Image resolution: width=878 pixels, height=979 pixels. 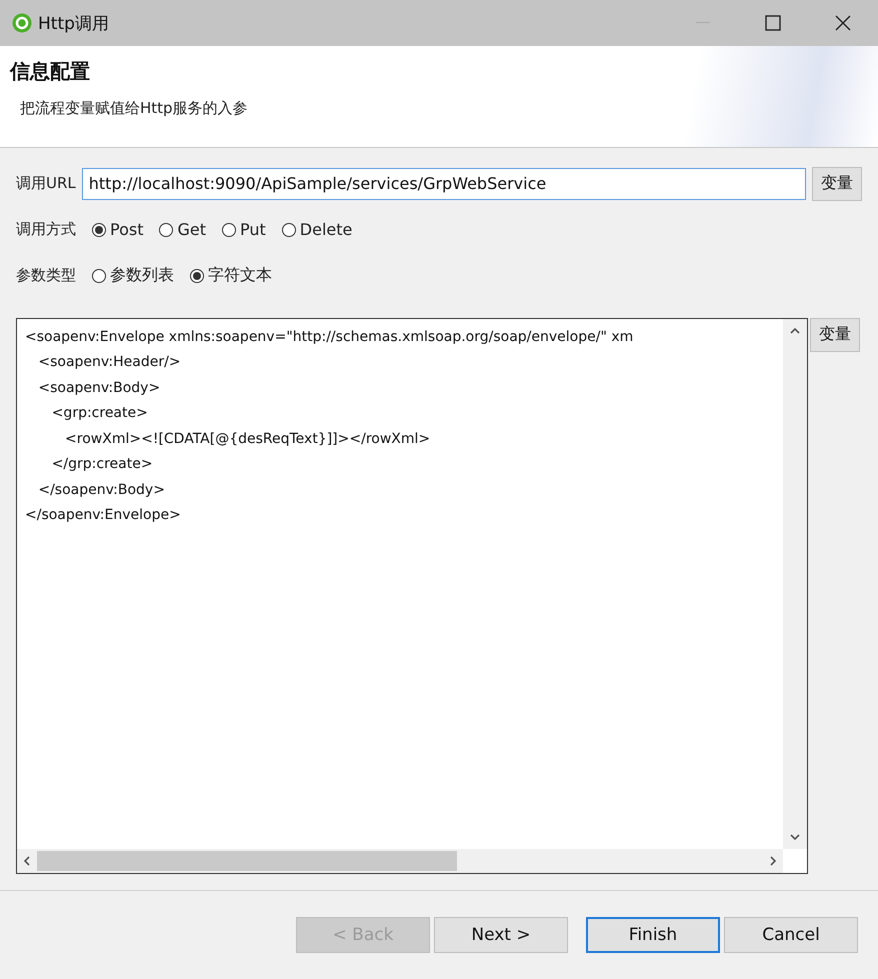 I want to click on radio-option: Delete, so click(x=317, y=230).